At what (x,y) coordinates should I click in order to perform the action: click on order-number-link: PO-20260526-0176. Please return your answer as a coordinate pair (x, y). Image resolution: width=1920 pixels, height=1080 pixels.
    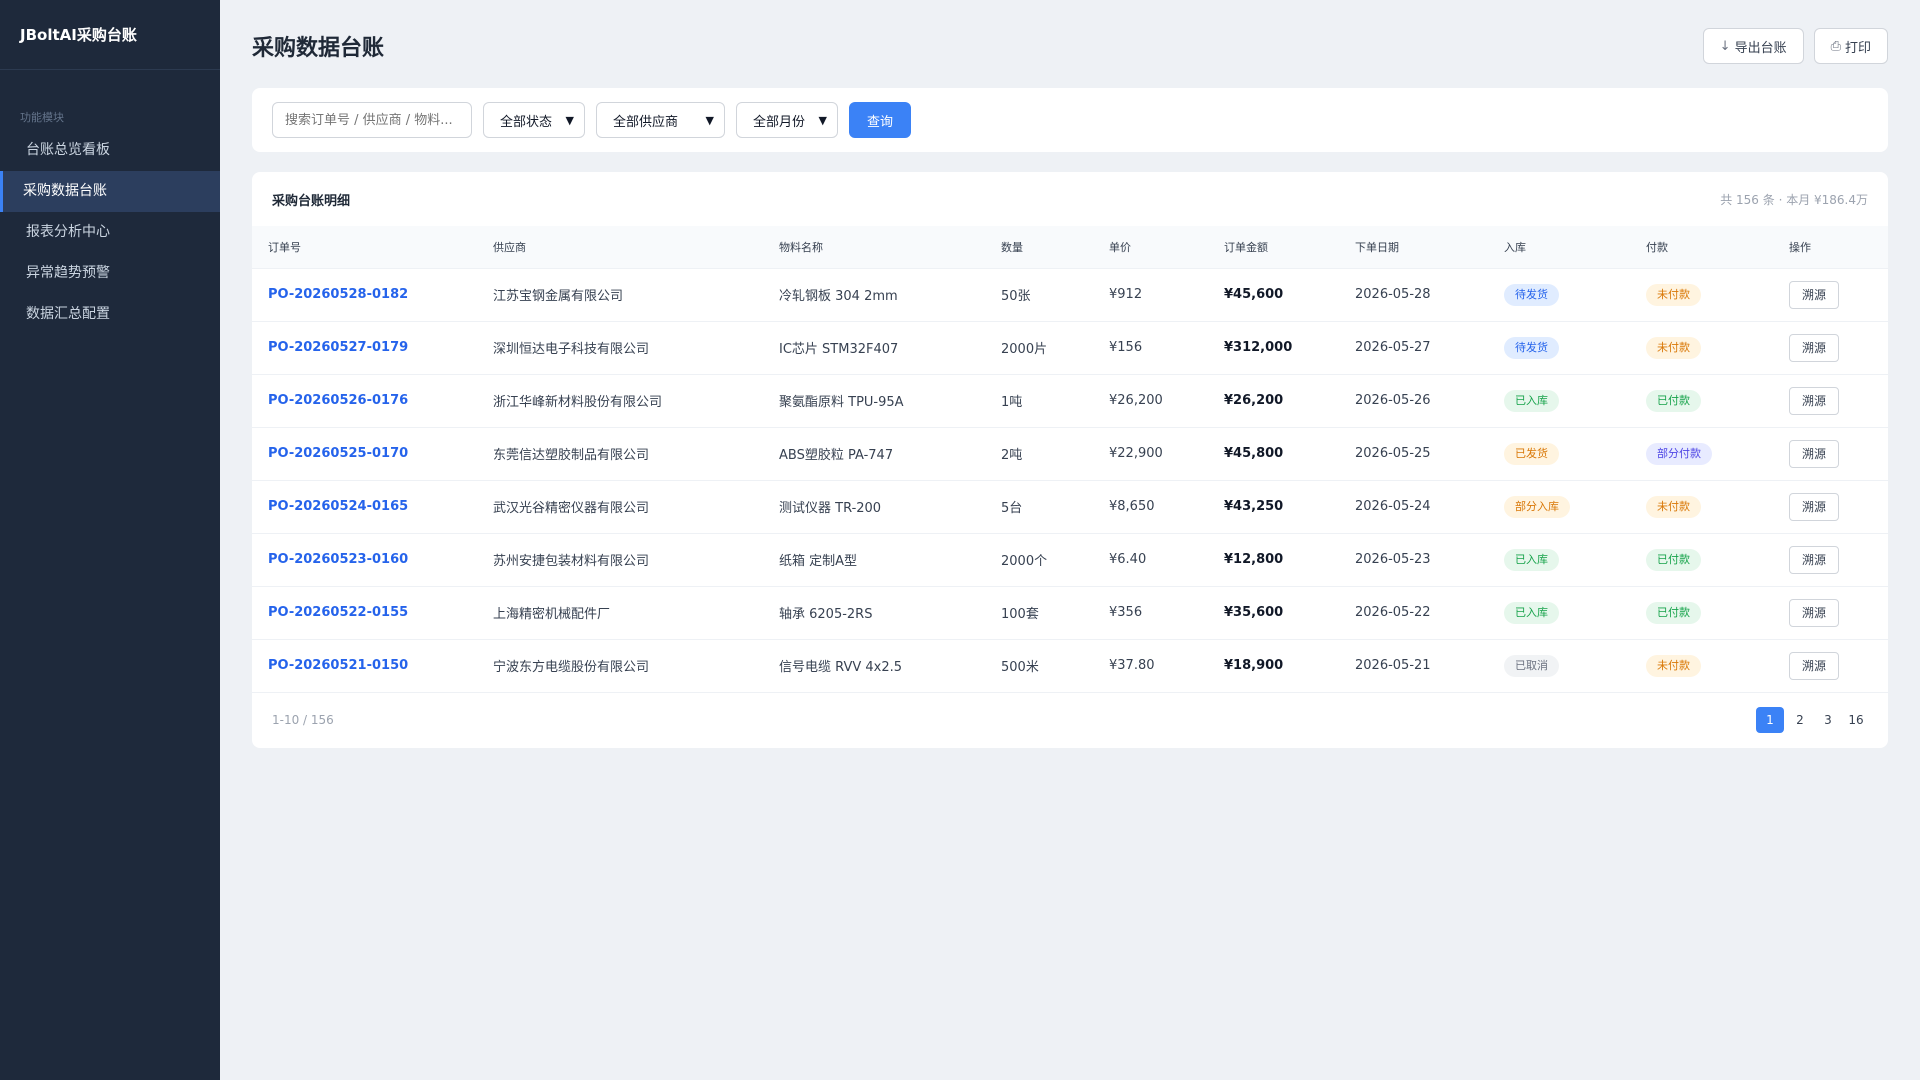
    Looking at the image, I should click on (364, 401).